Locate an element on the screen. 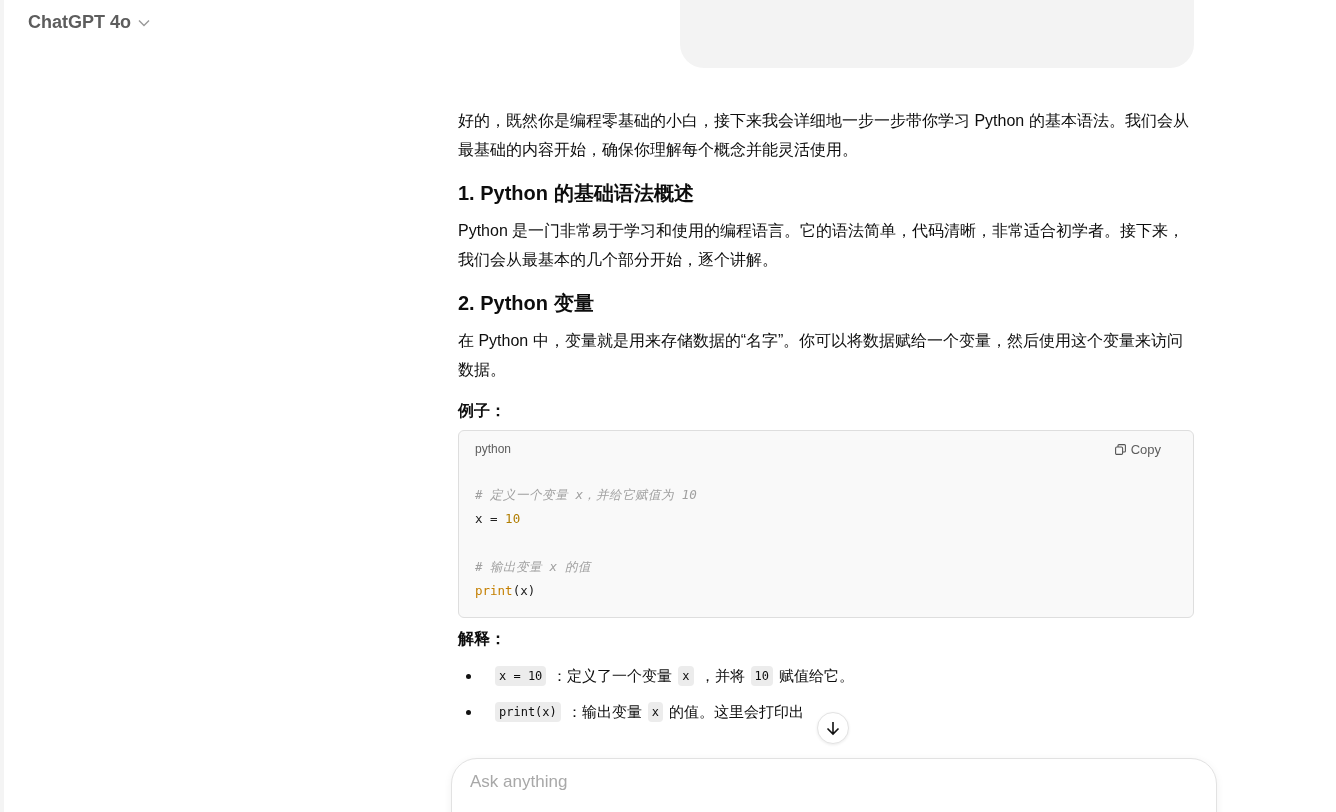 The image size is (1336, 812). code-language: python is located at coordinates (493, 449).